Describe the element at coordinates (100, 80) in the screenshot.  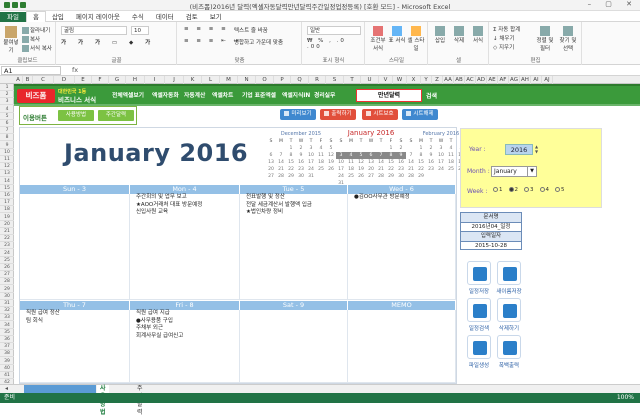
I see `column-header: F` at that location.